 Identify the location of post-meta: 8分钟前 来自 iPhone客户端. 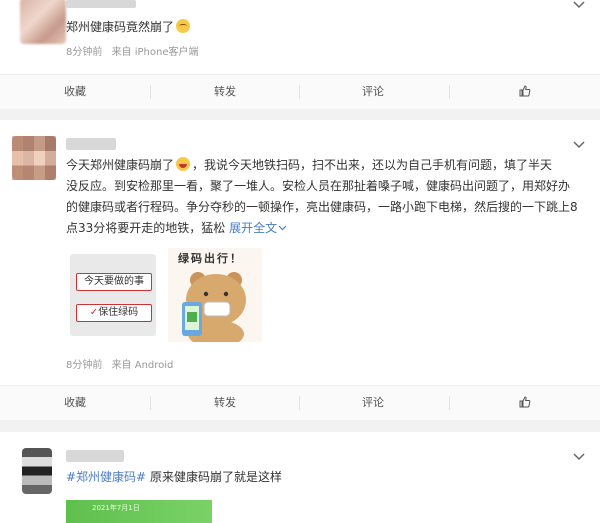
(132, 50).